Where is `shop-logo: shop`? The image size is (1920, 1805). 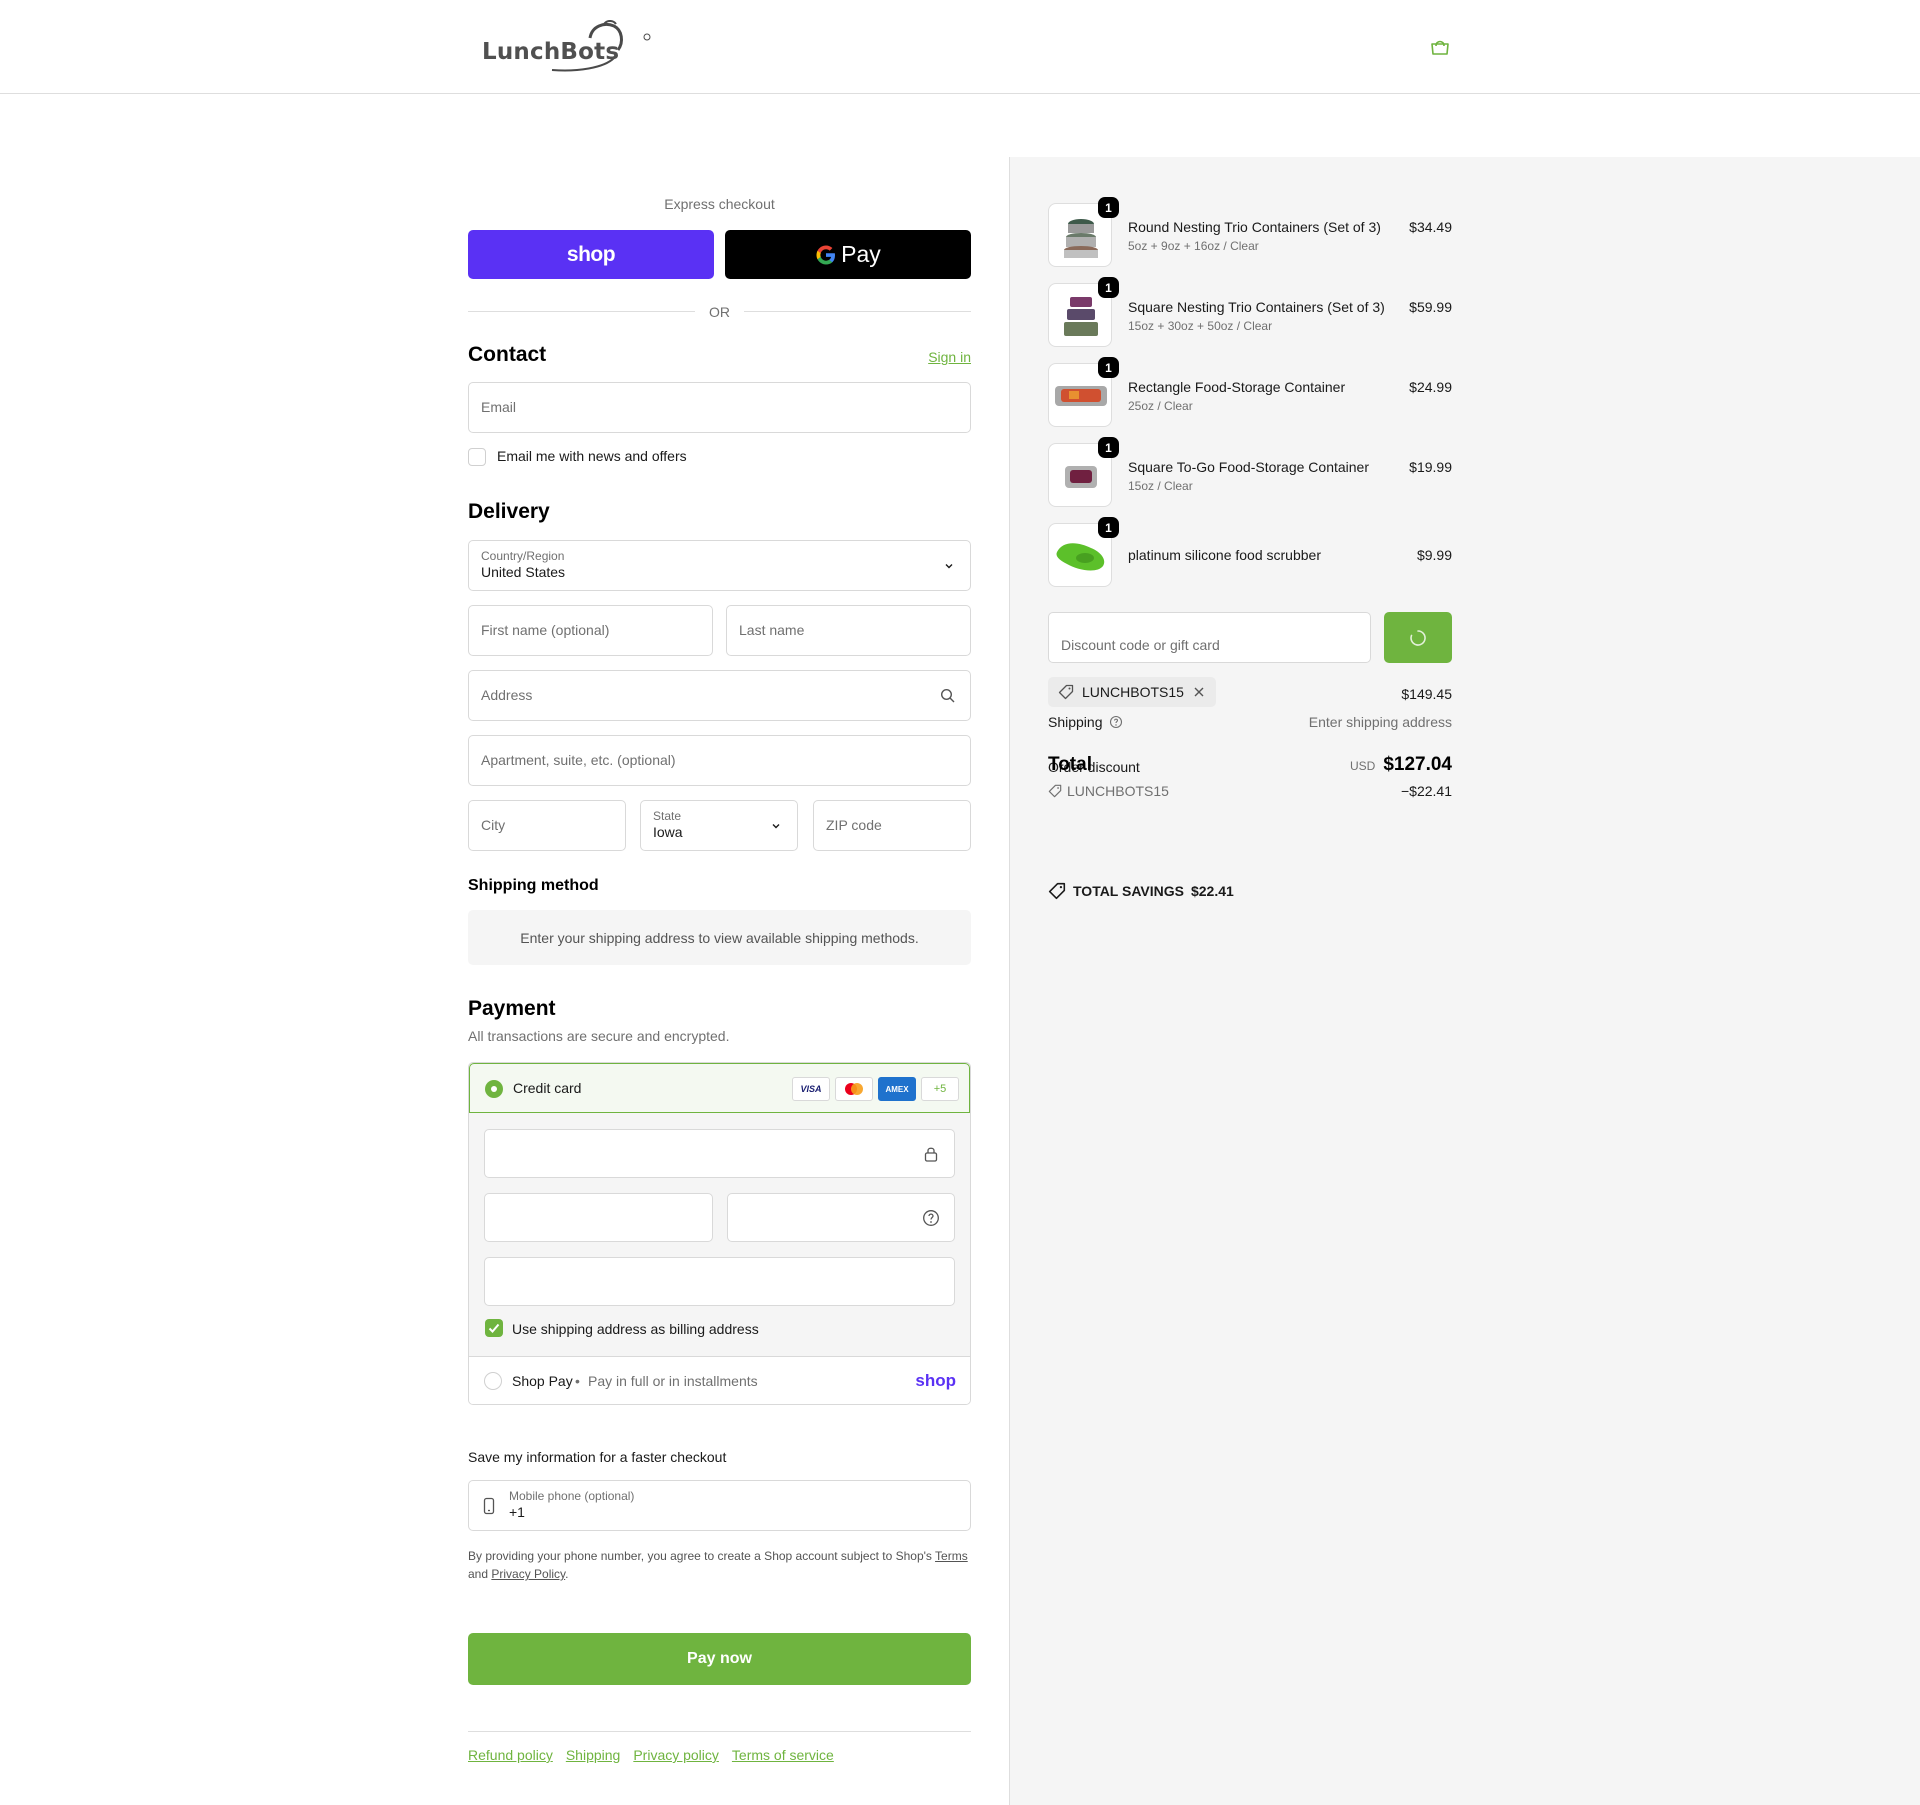
shop-logo: shop is located at coordinates (935, 1380).